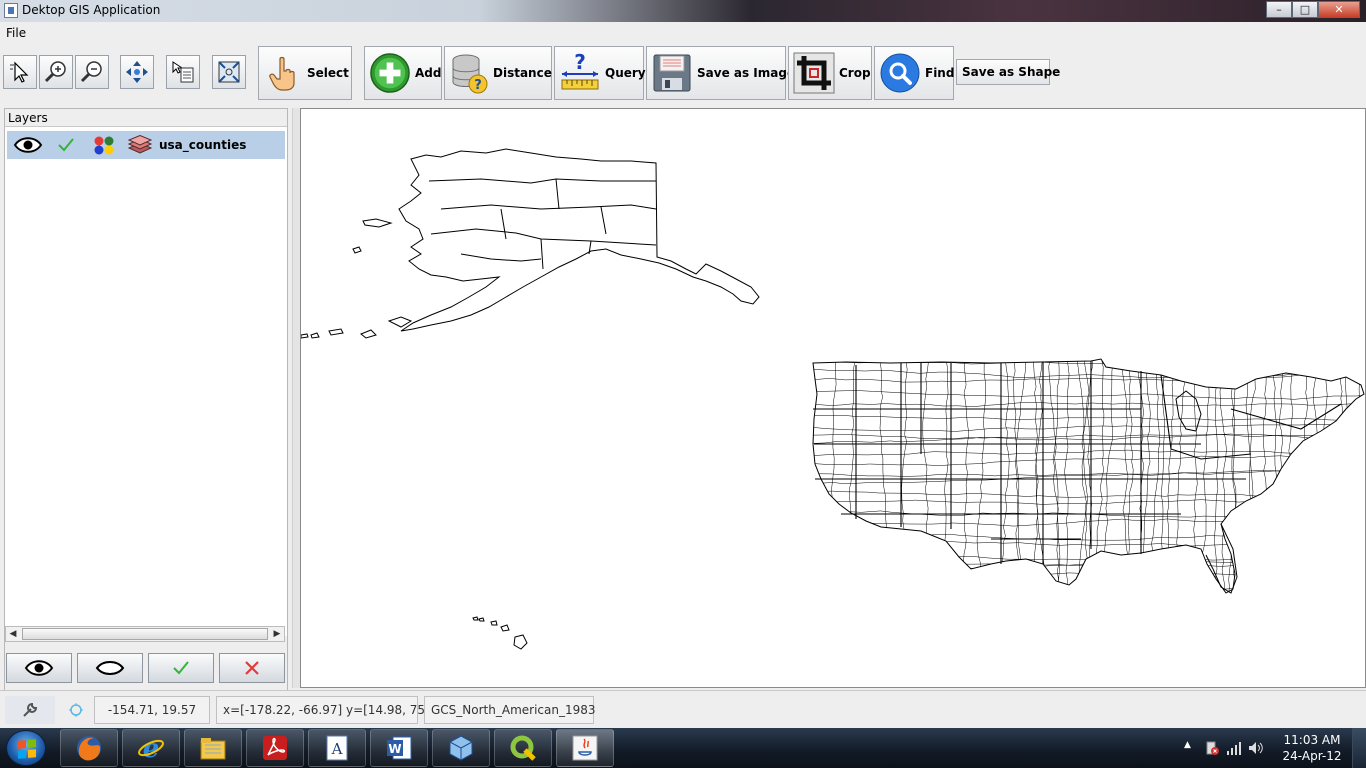  I want to click on taskbar-word: W, so click(399, 748).